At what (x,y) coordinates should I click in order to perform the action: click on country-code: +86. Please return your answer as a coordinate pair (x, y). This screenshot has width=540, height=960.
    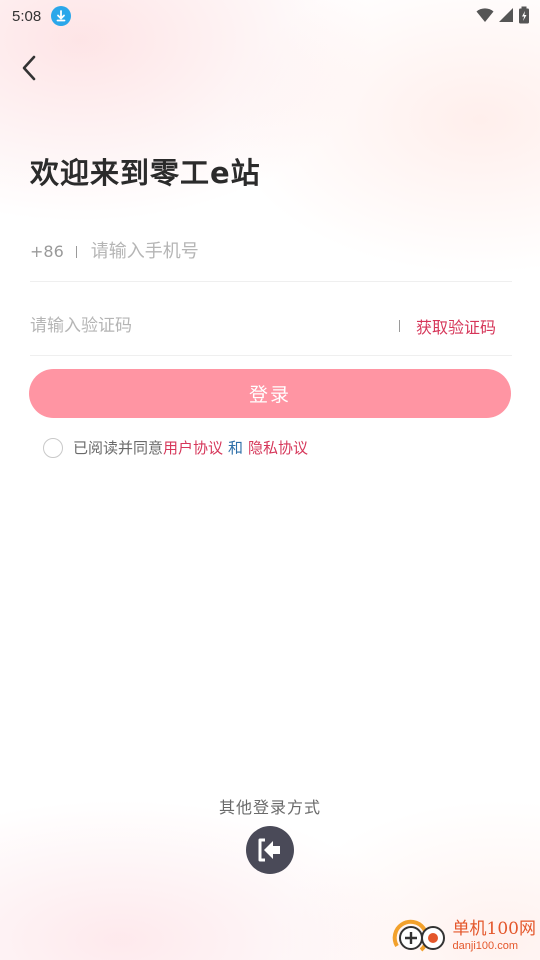
    Looking at the image, I should click on (47, 251).